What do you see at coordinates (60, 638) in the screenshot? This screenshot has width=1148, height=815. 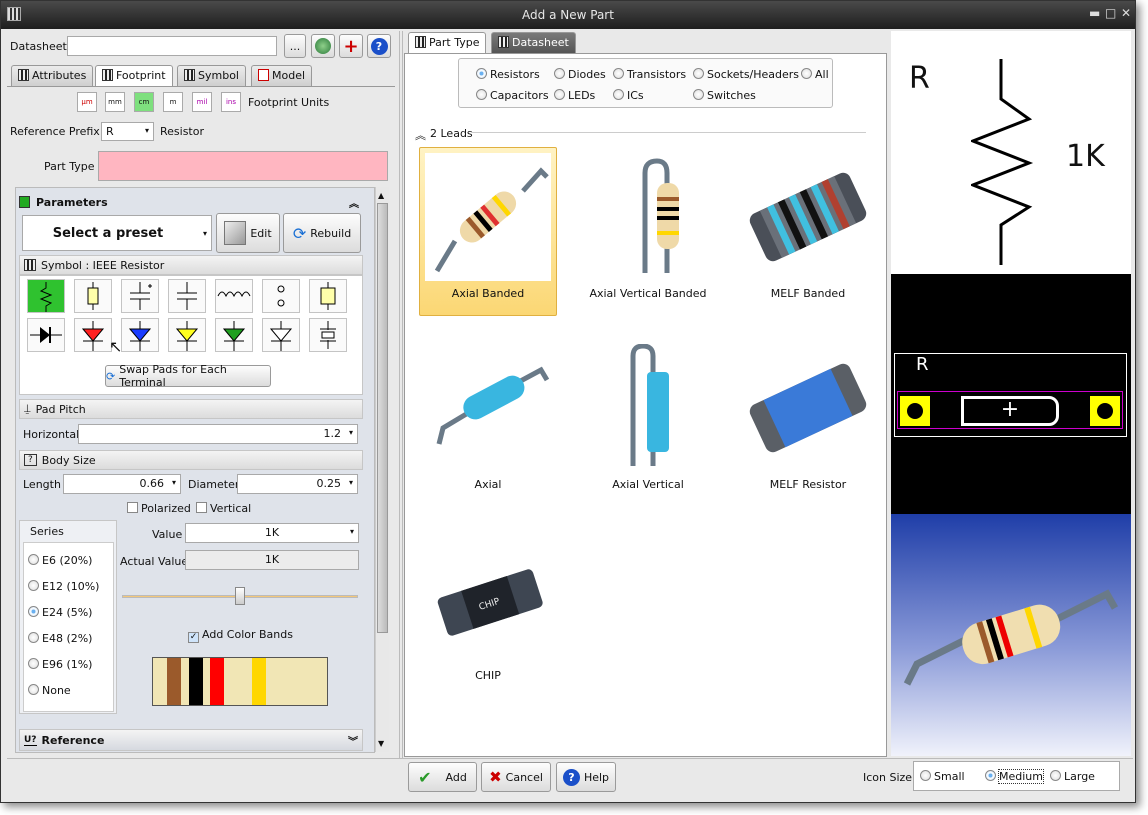 I see `series-e48: E48 (2%)` at bounding box center [60, 638].